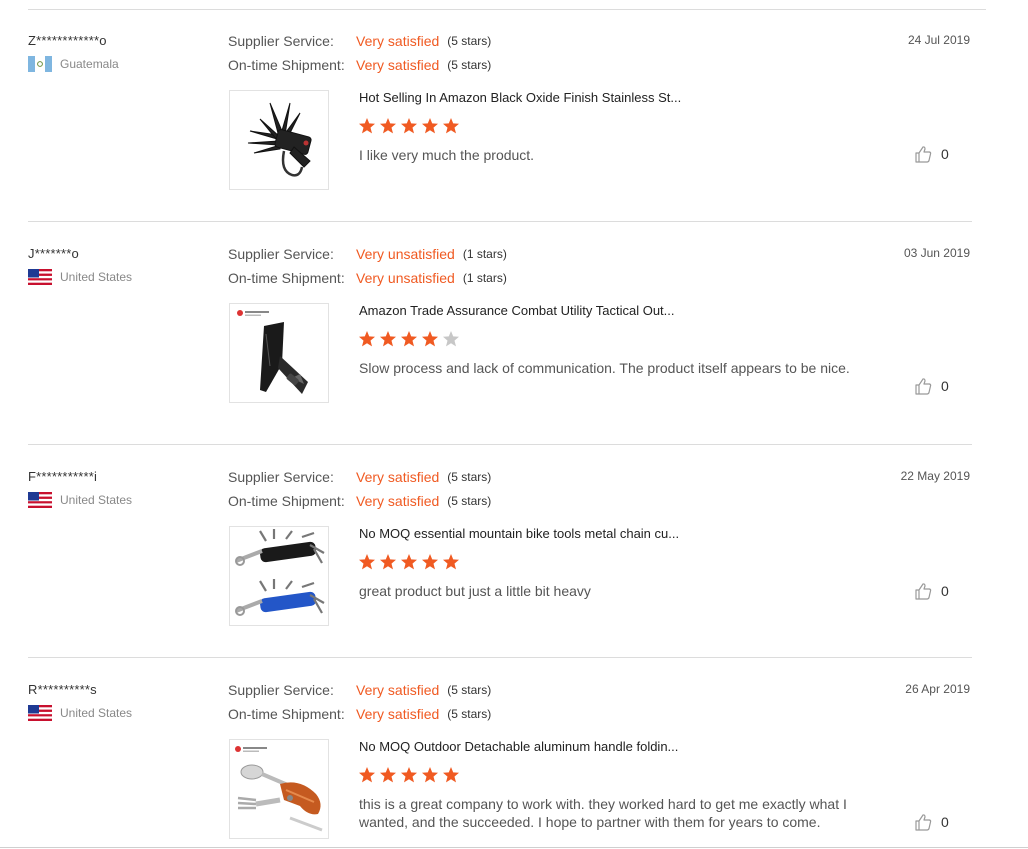 The image size is (1028, 849). What do you see at coordinates (936, 253) in the screenshot?
I see `review-date: 03 Jun 2019` at bounding box center [936, 253].